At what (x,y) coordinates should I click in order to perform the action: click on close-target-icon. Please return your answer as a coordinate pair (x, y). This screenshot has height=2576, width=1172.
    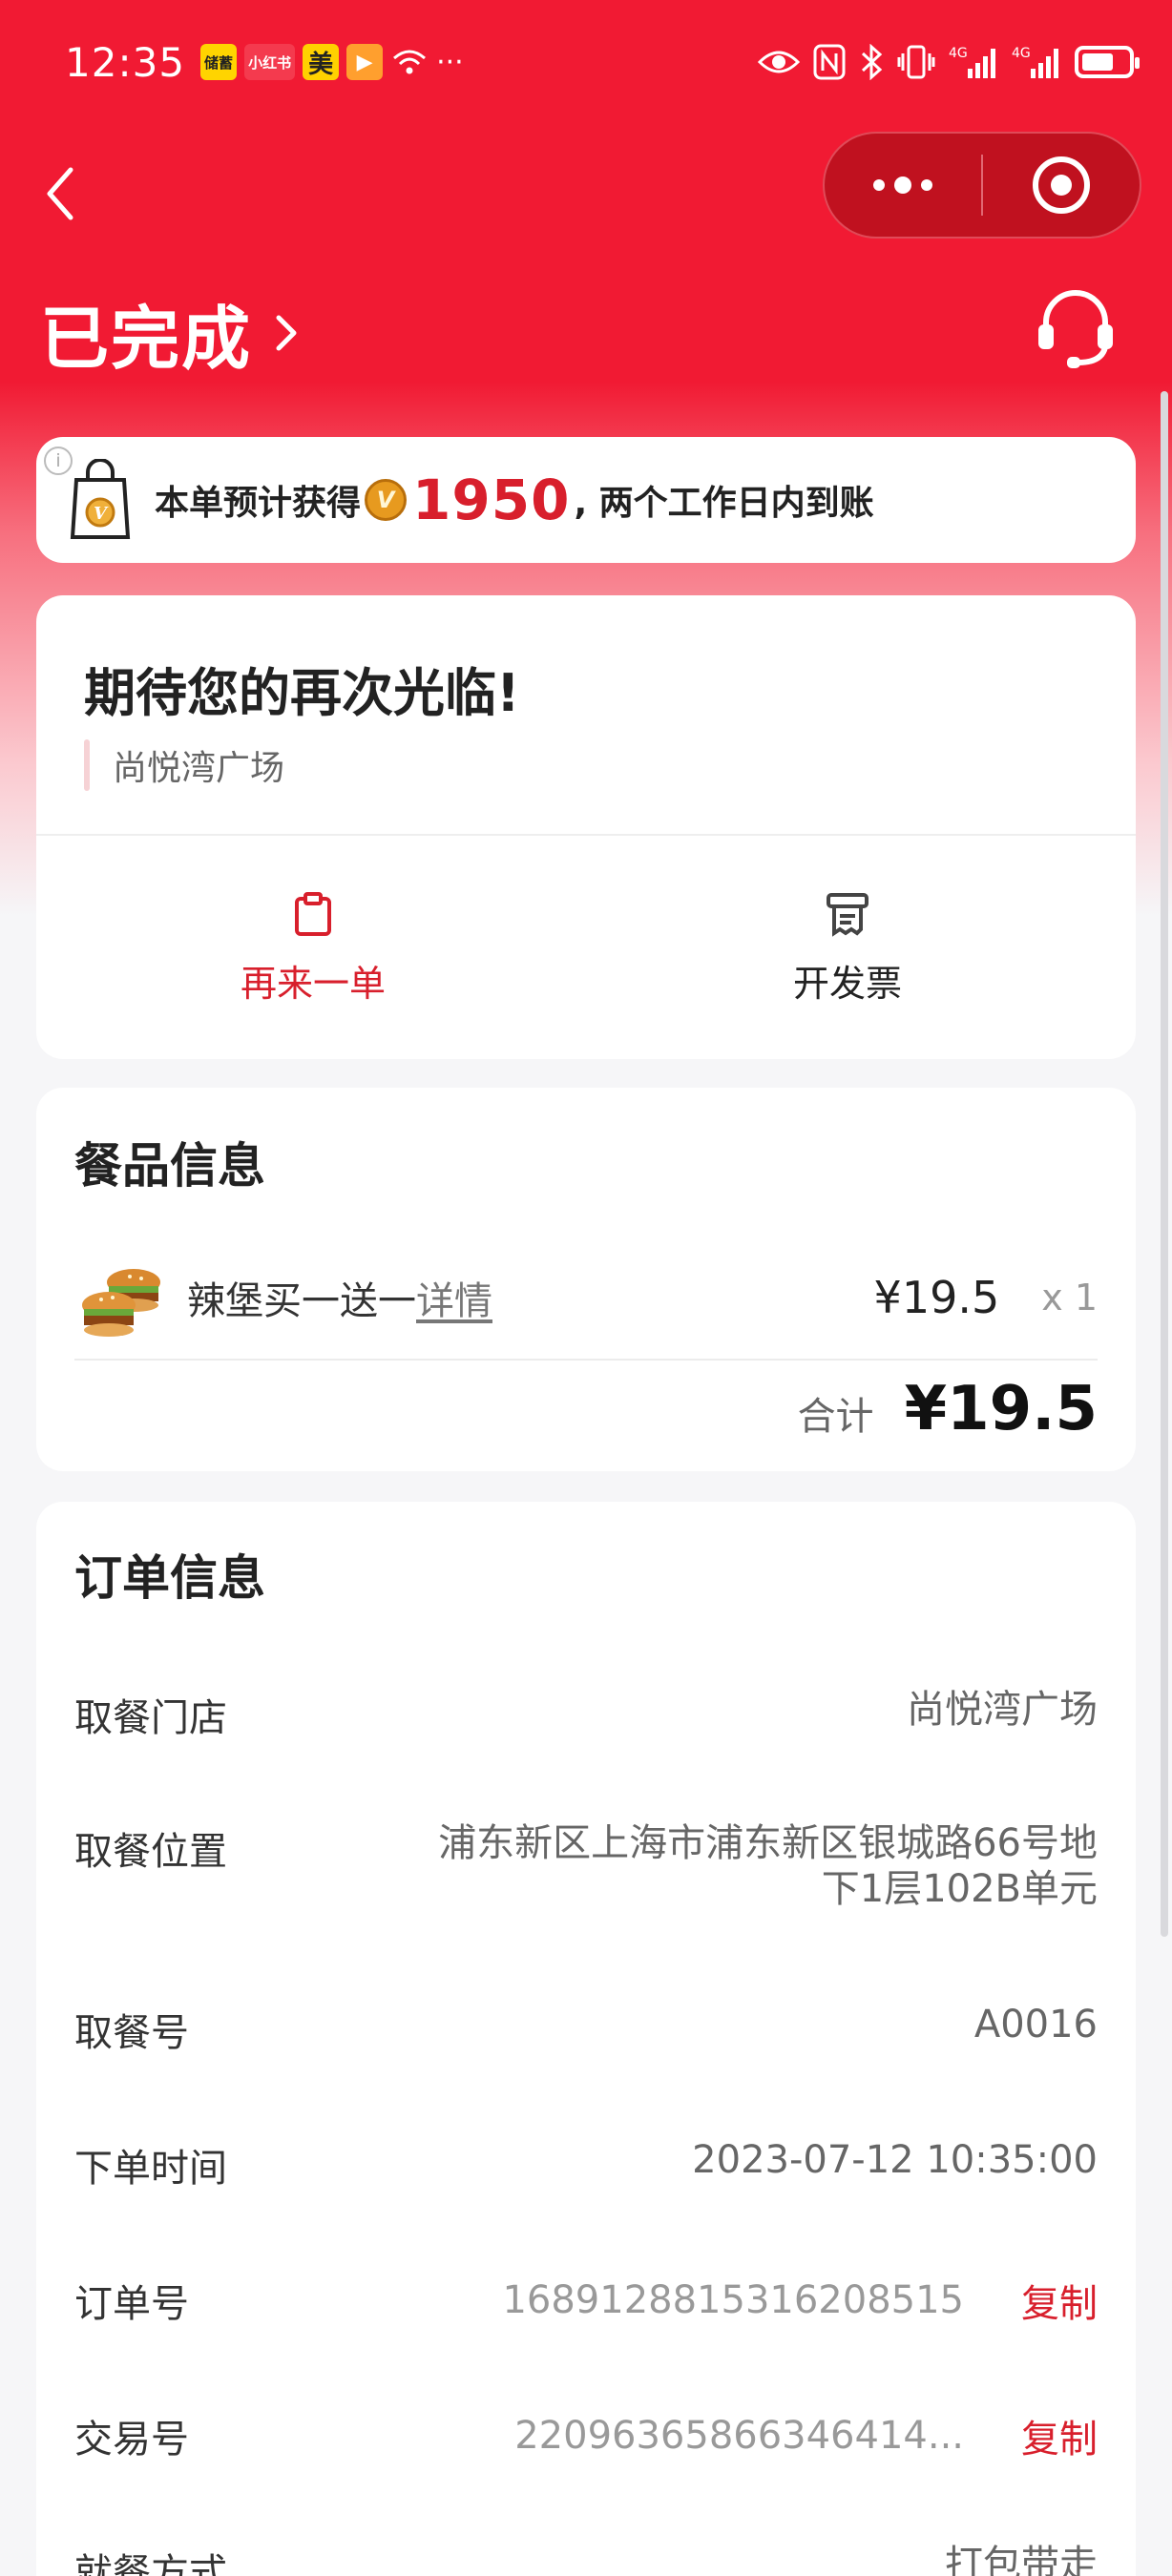
    Looking at the image, I should click on (1061, 185).